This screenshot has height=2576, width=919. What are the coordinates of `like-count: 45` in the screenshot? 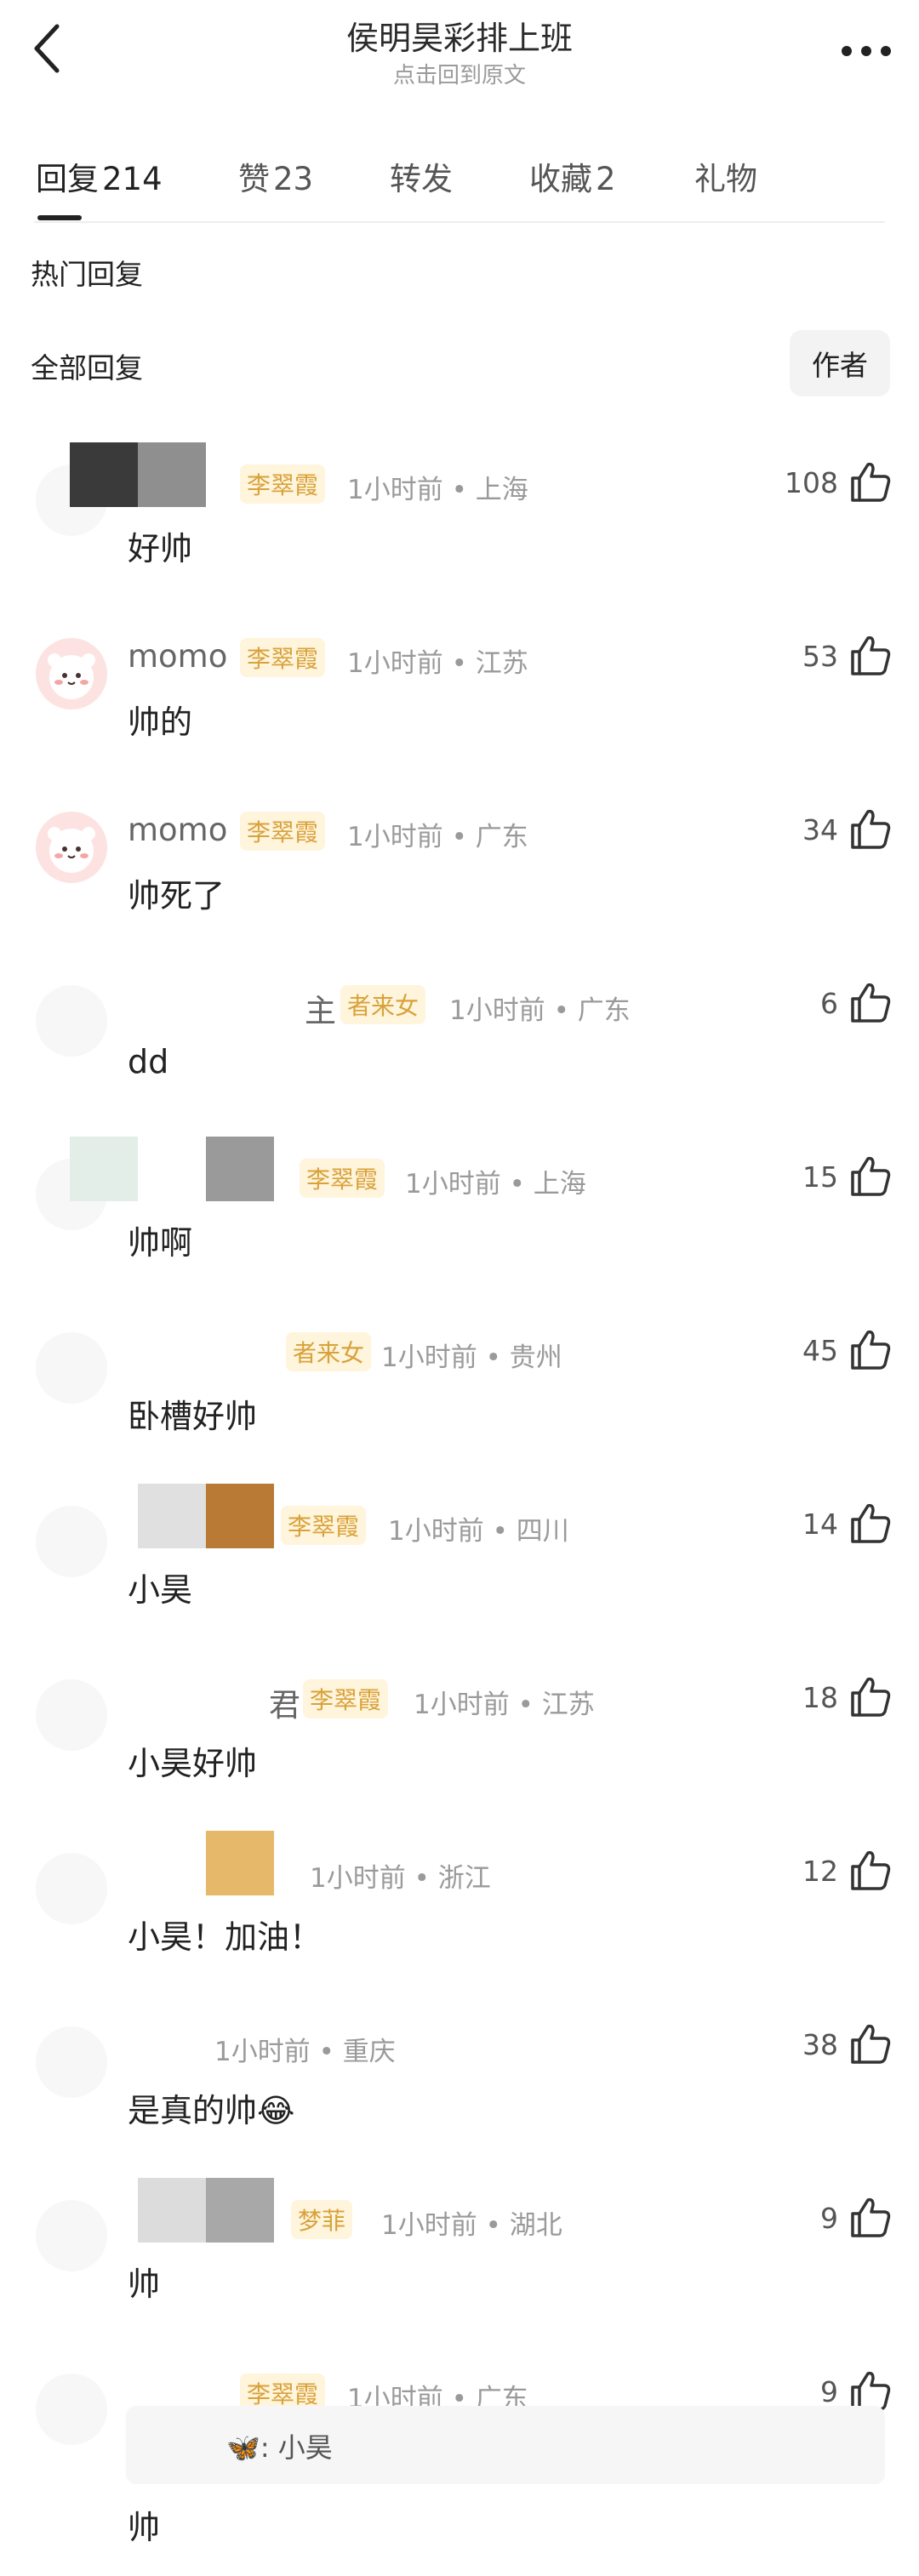 It's located at (820, 1350).